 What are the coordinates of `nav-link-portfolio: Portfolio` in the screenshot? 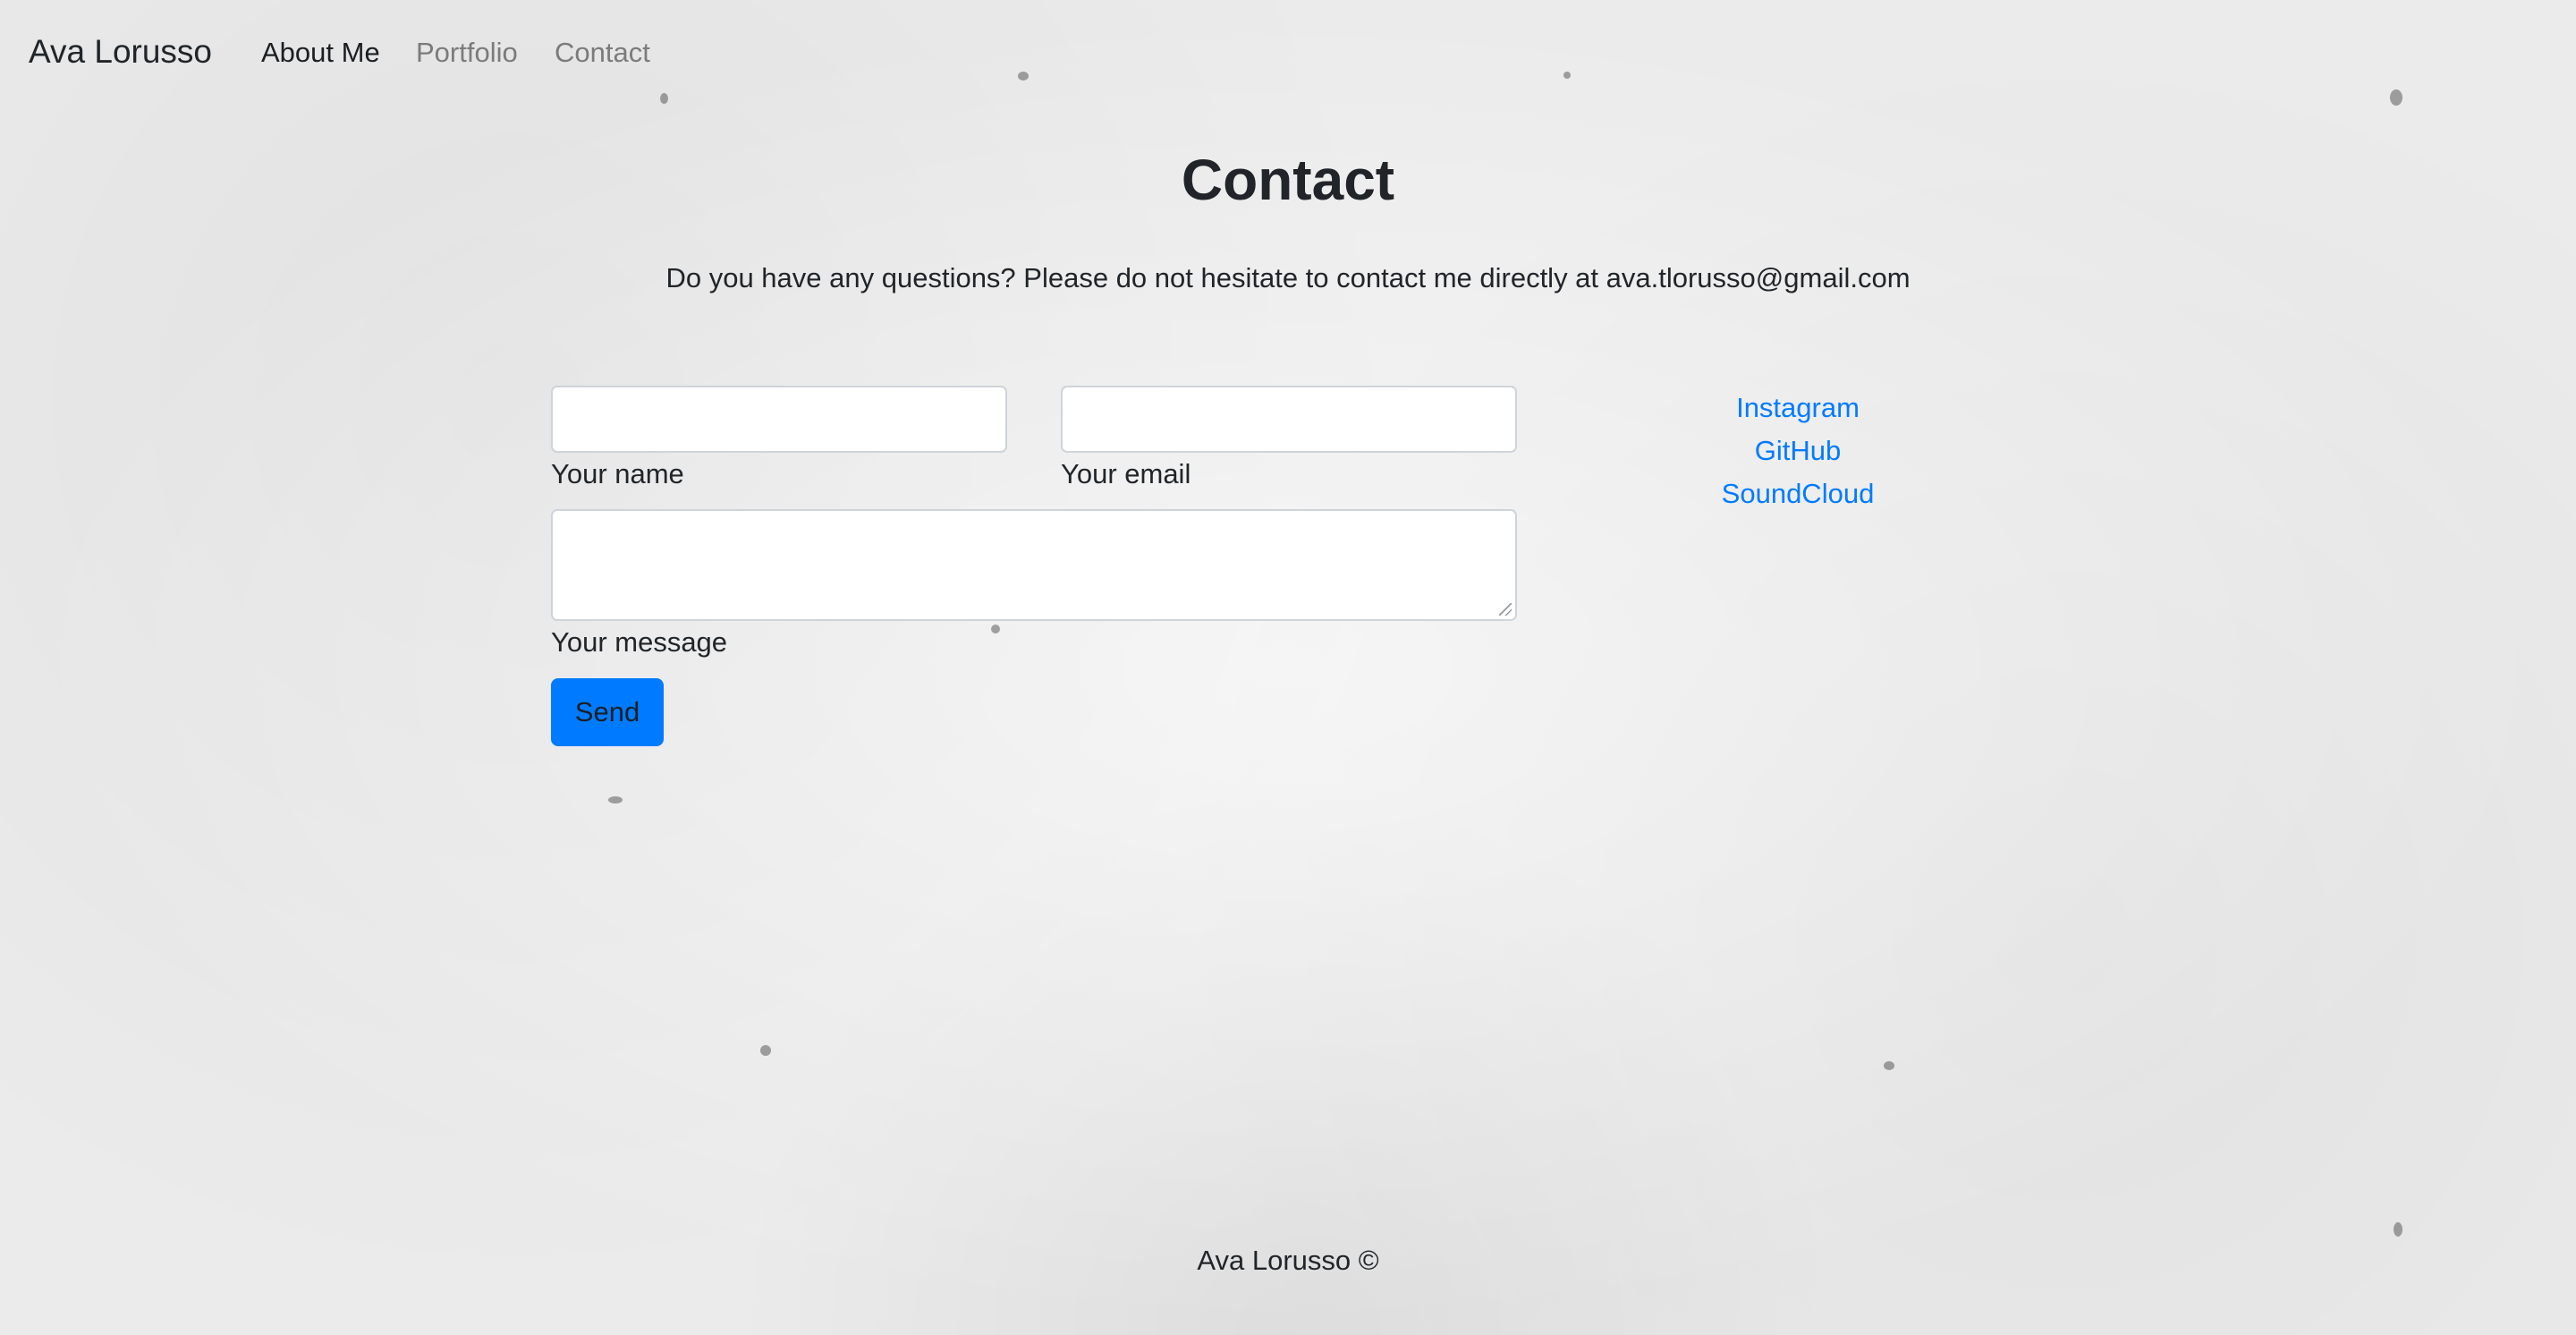 It's located at (467, 53).